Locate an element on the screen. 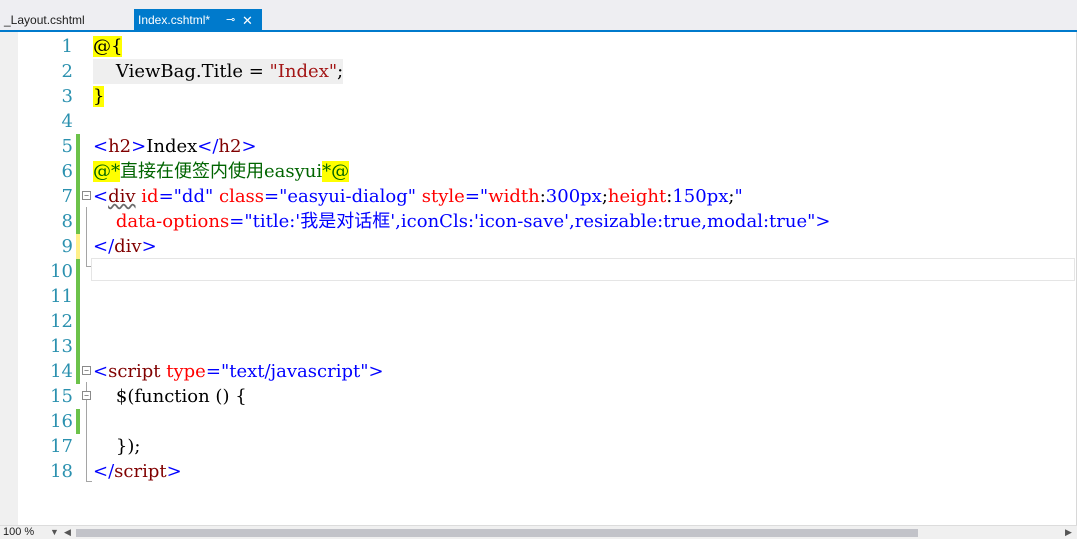  line-number: 15 is located at coordinates (61, 396).